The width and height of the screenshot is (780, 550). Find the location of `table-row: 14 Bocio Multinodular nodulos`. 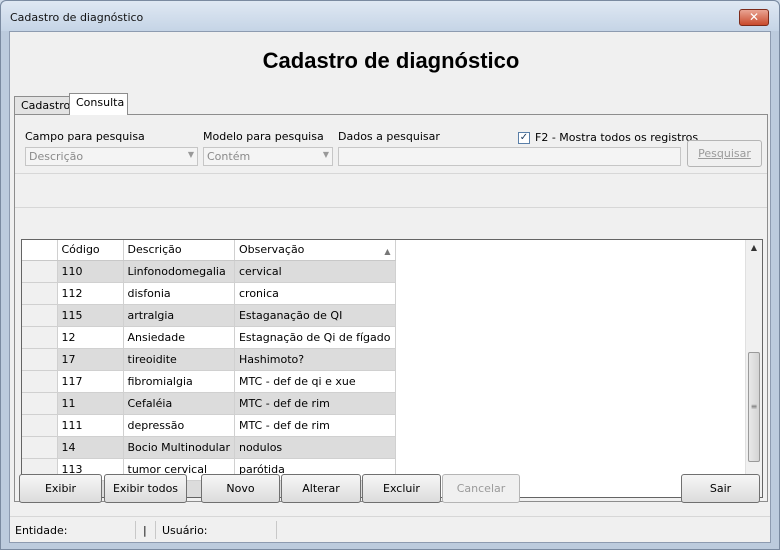

table-row: 14 Bocio Multinodular nodulos is located at coordinates (209, 447).